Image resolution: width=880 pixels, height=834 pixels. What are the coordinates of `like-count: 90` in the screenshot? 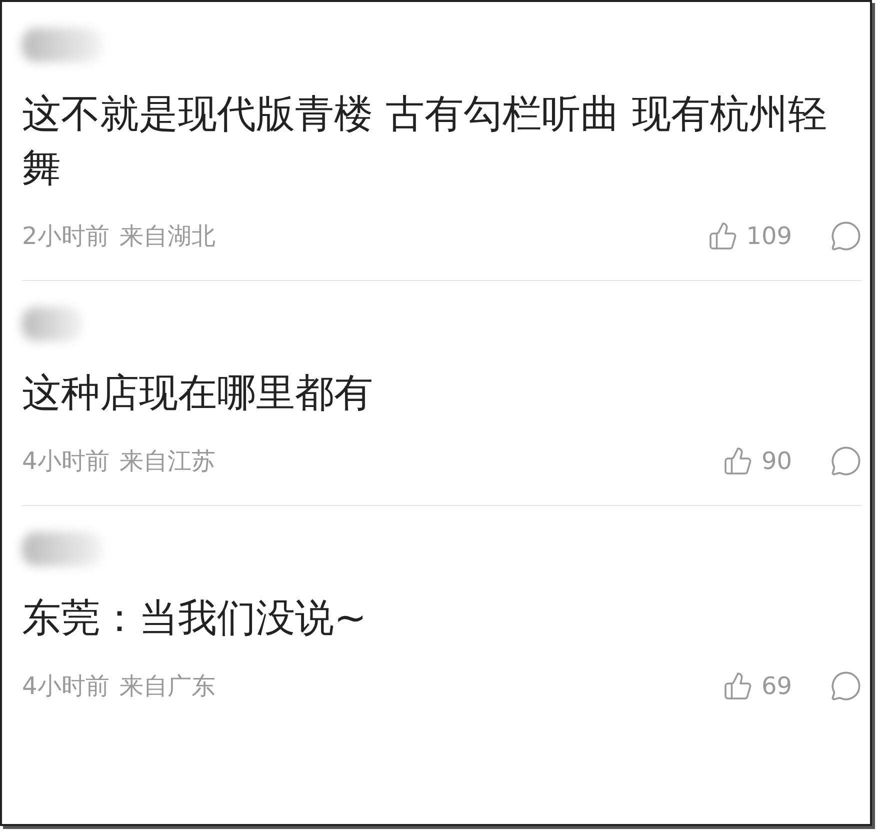 It's located at (776, 461).